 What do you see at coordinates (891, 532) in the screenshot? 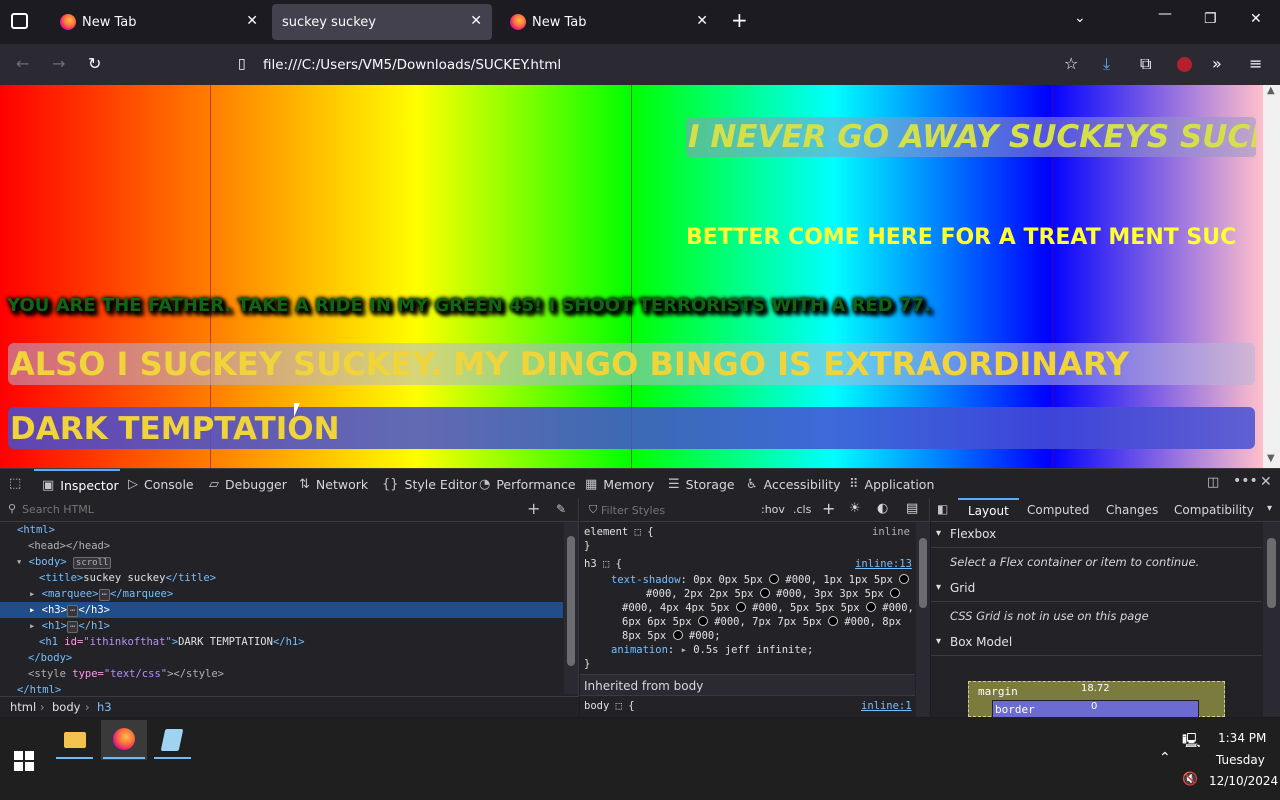
I see `rule-source: inline` at bounding box center [891, 532].